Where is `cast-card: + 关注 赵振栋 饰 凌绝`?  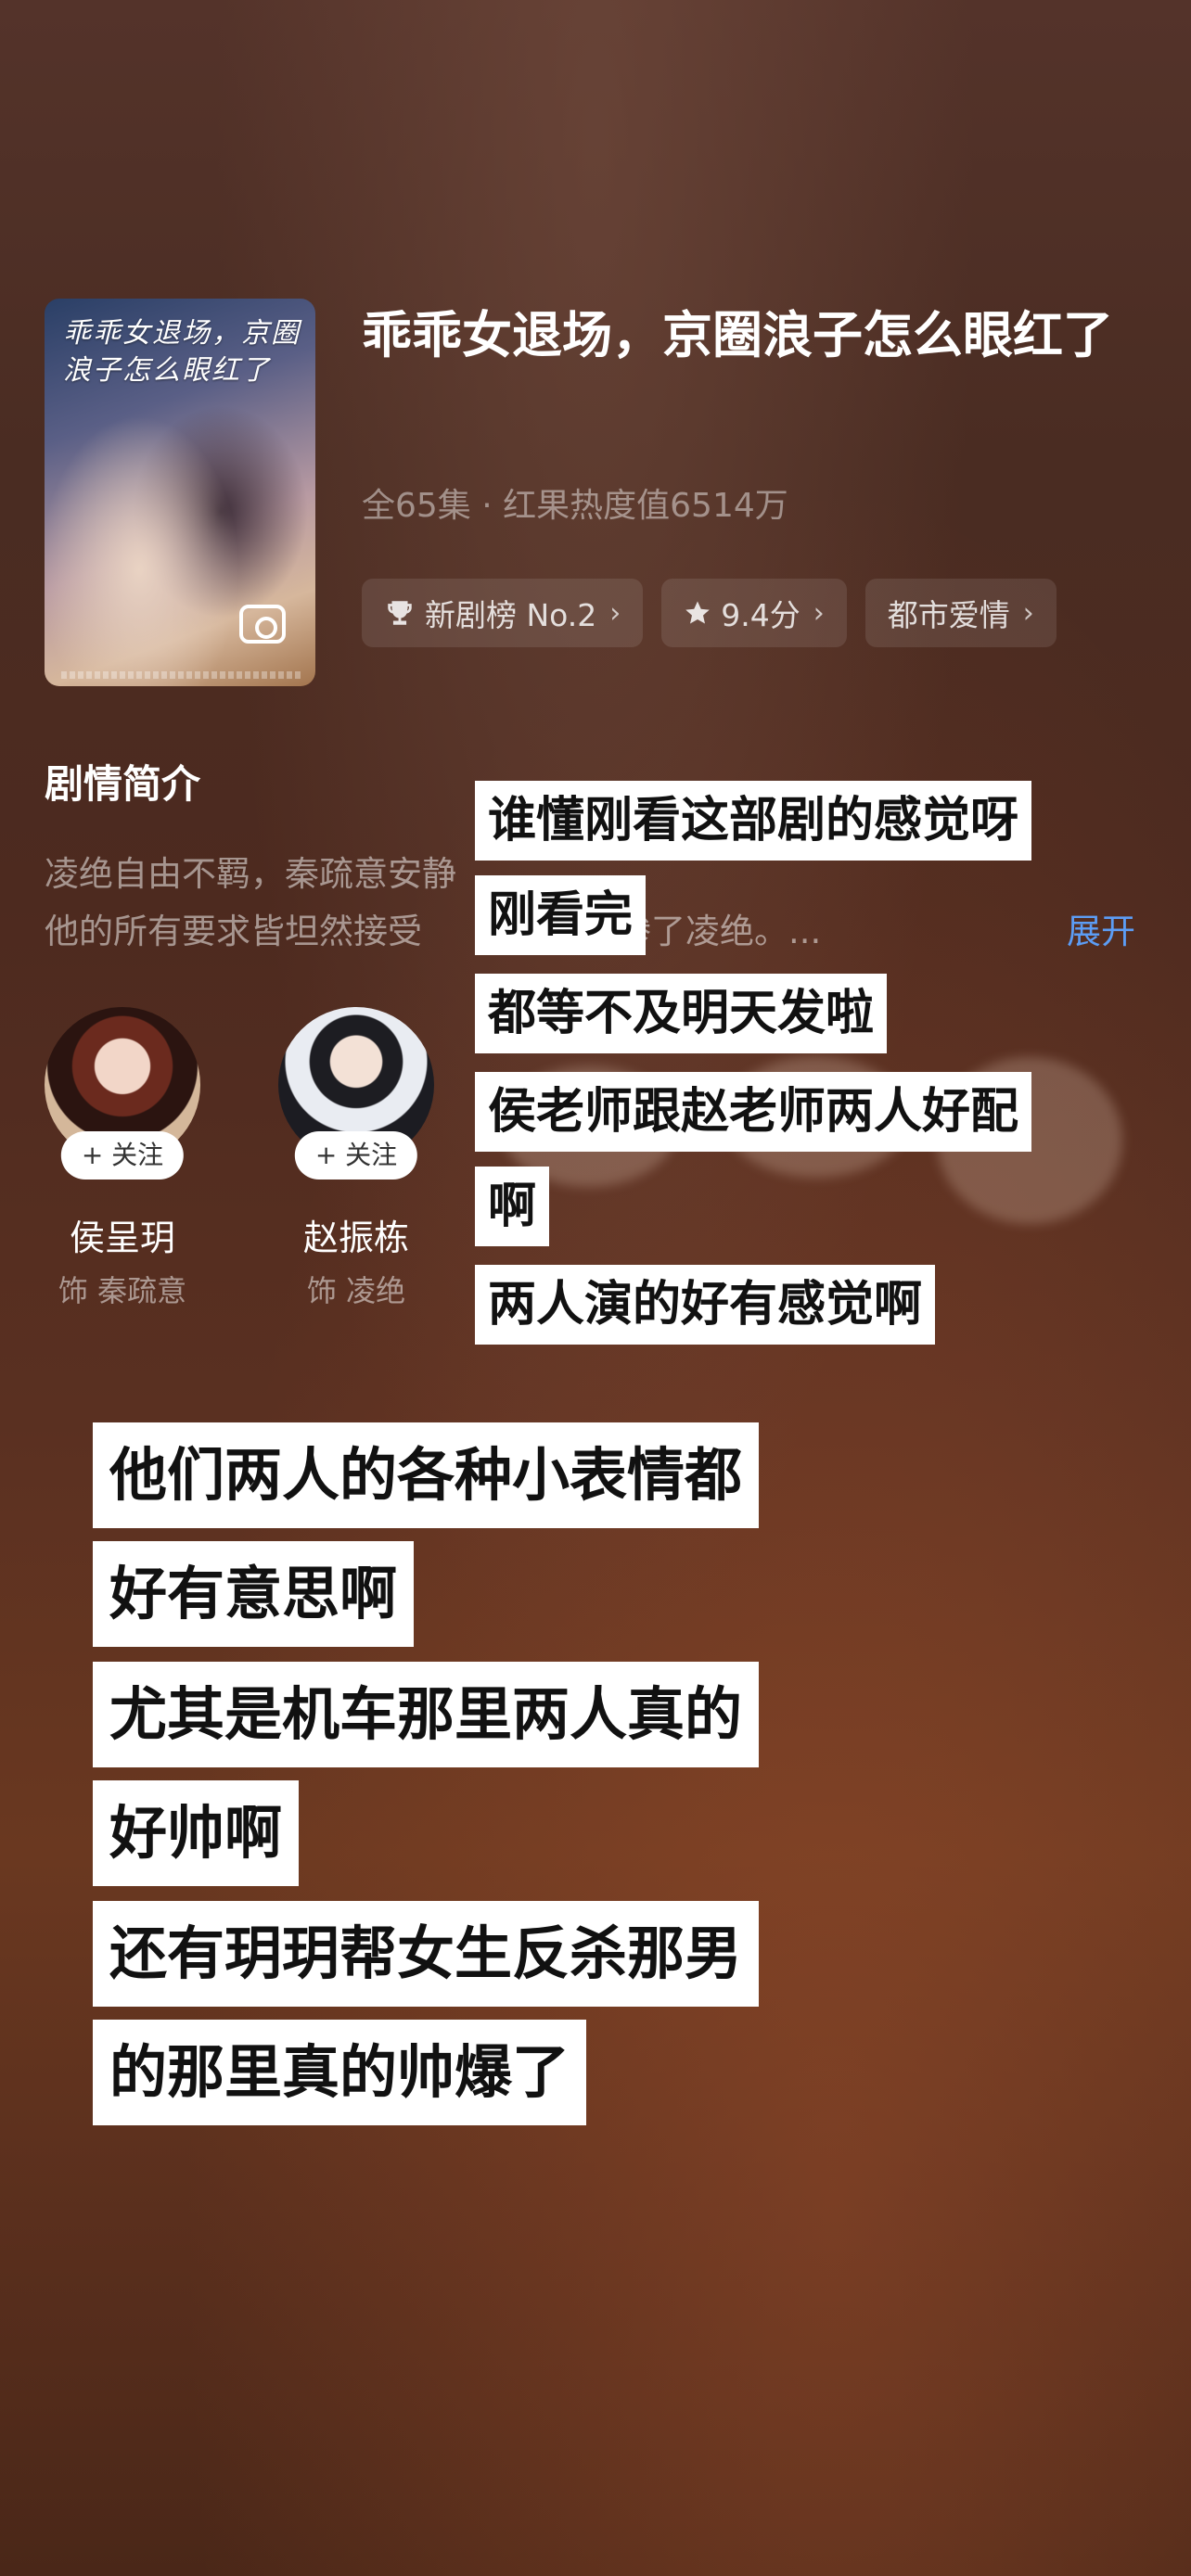 cast-card: + 关注 赵振栋 饰 凌绝 is located at coordinates (356, 1160).